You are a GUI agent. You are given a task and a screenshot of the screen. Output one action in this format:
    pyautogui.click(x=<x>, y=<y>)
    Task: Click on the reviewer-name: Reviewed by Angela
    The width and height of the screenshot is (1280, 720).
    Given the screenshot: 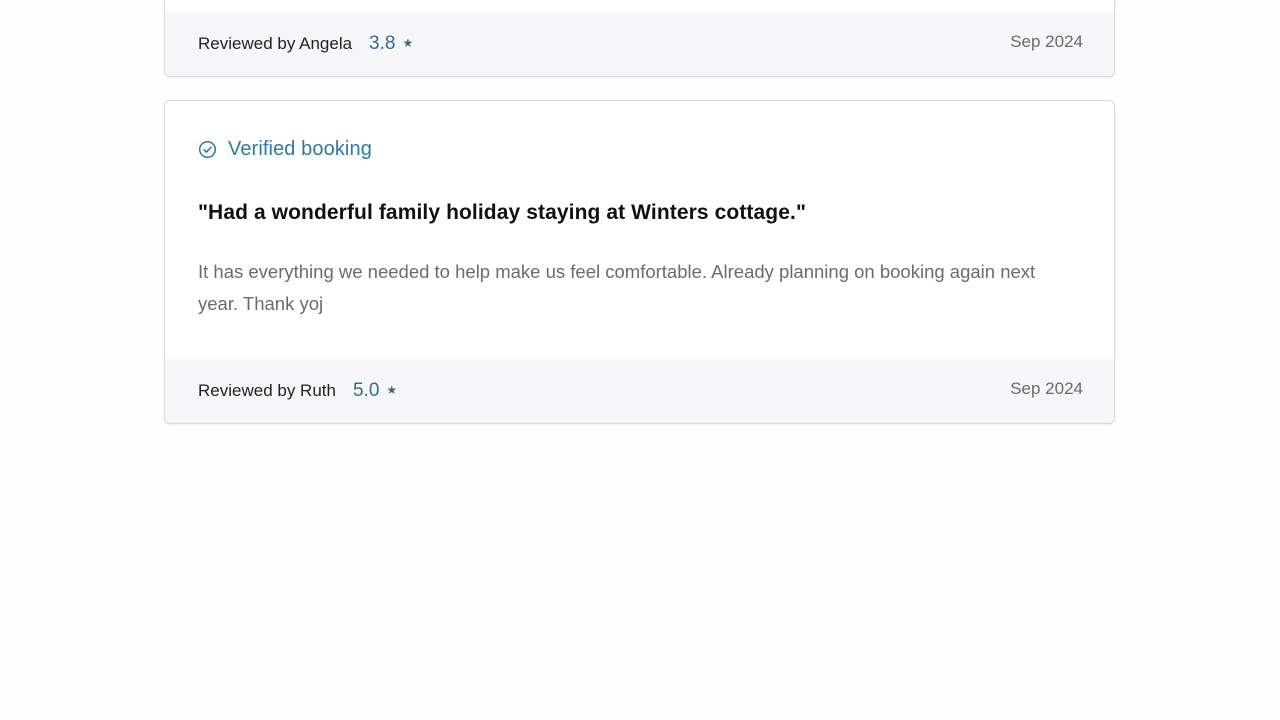 What is the action you would take?
    pyautogui.click(x=275, y=43)
    